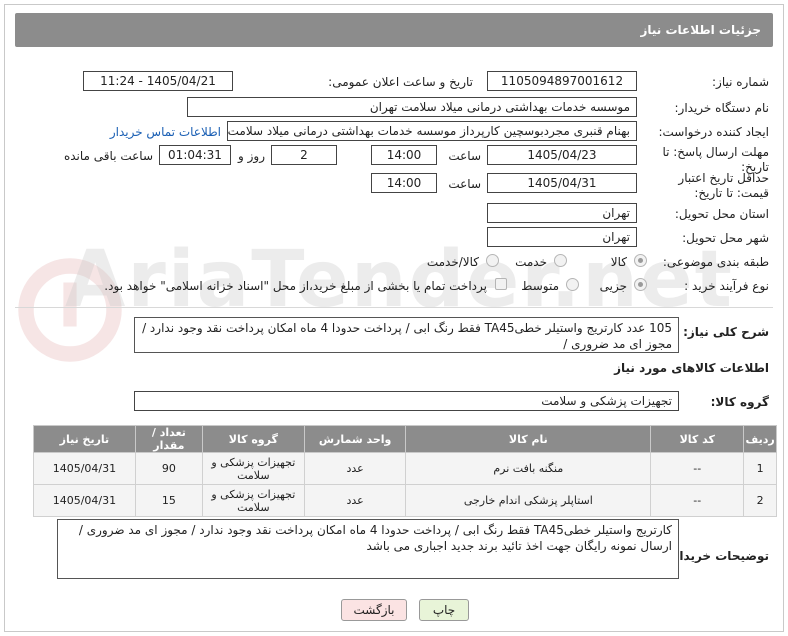 The image size is (788, 636). What do you see at coordinates (572, 284) in the screenshot?
I see `process-radio-medium` at bounding box center [572, 284].